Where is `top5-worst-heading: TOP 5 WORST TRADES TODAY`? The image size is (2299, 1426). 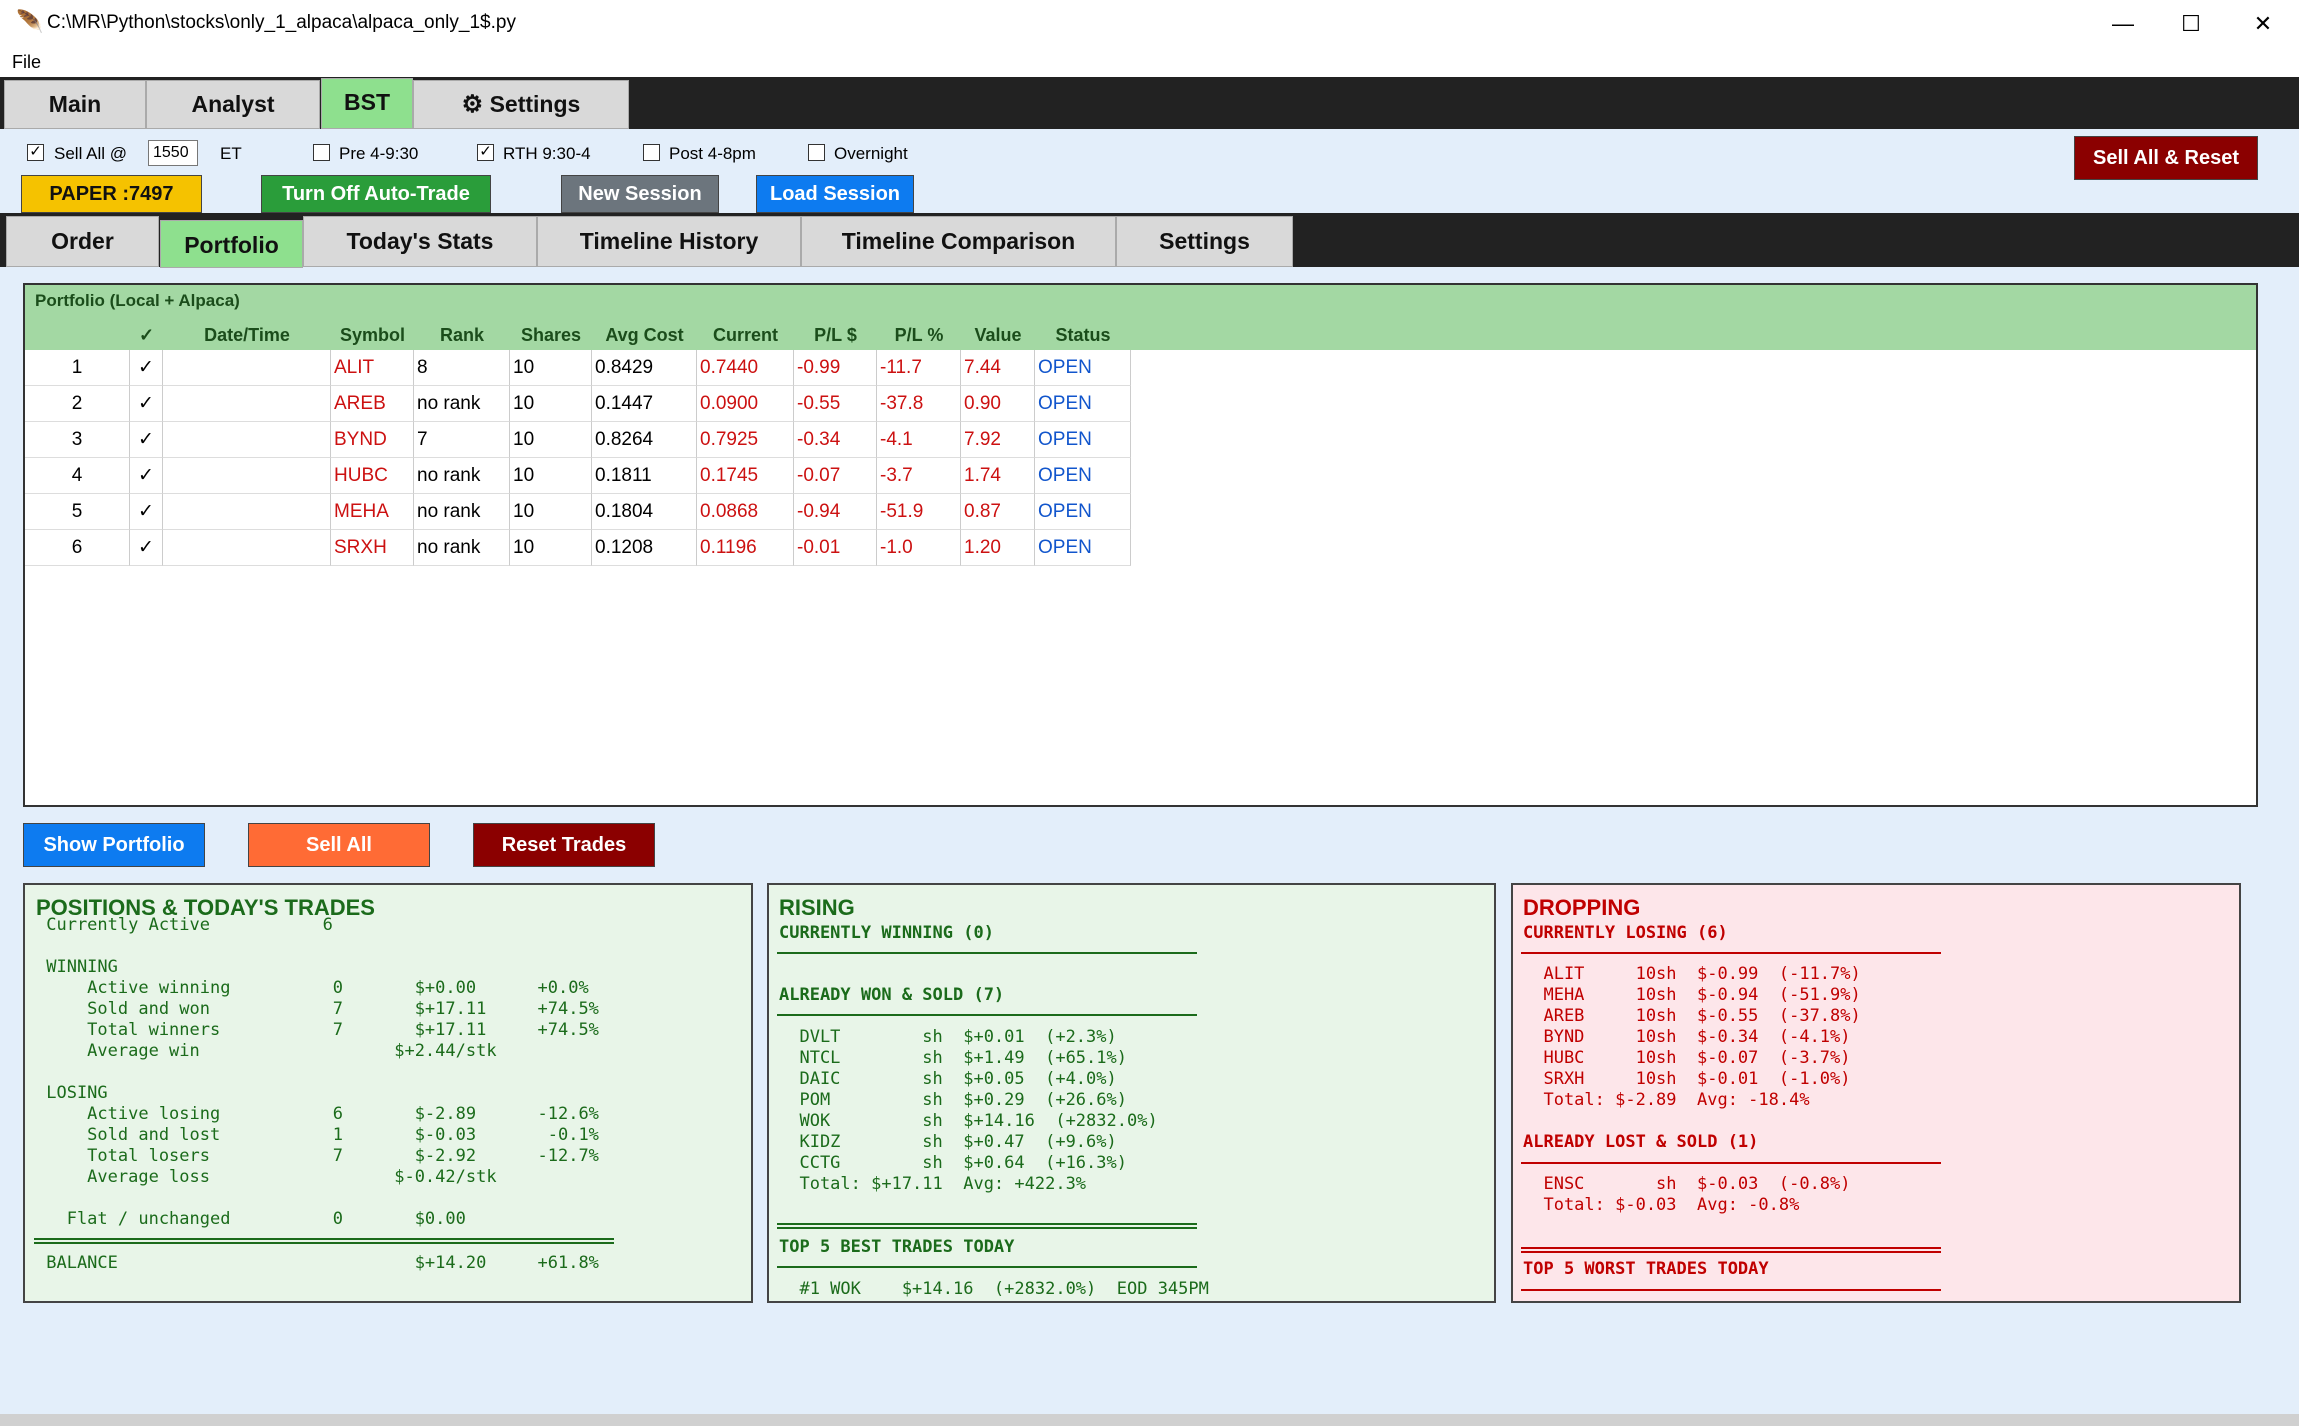 top5-worst-heading: TOP 5 WORST TRADES TODAY is located at coordinates (1646, 1269).